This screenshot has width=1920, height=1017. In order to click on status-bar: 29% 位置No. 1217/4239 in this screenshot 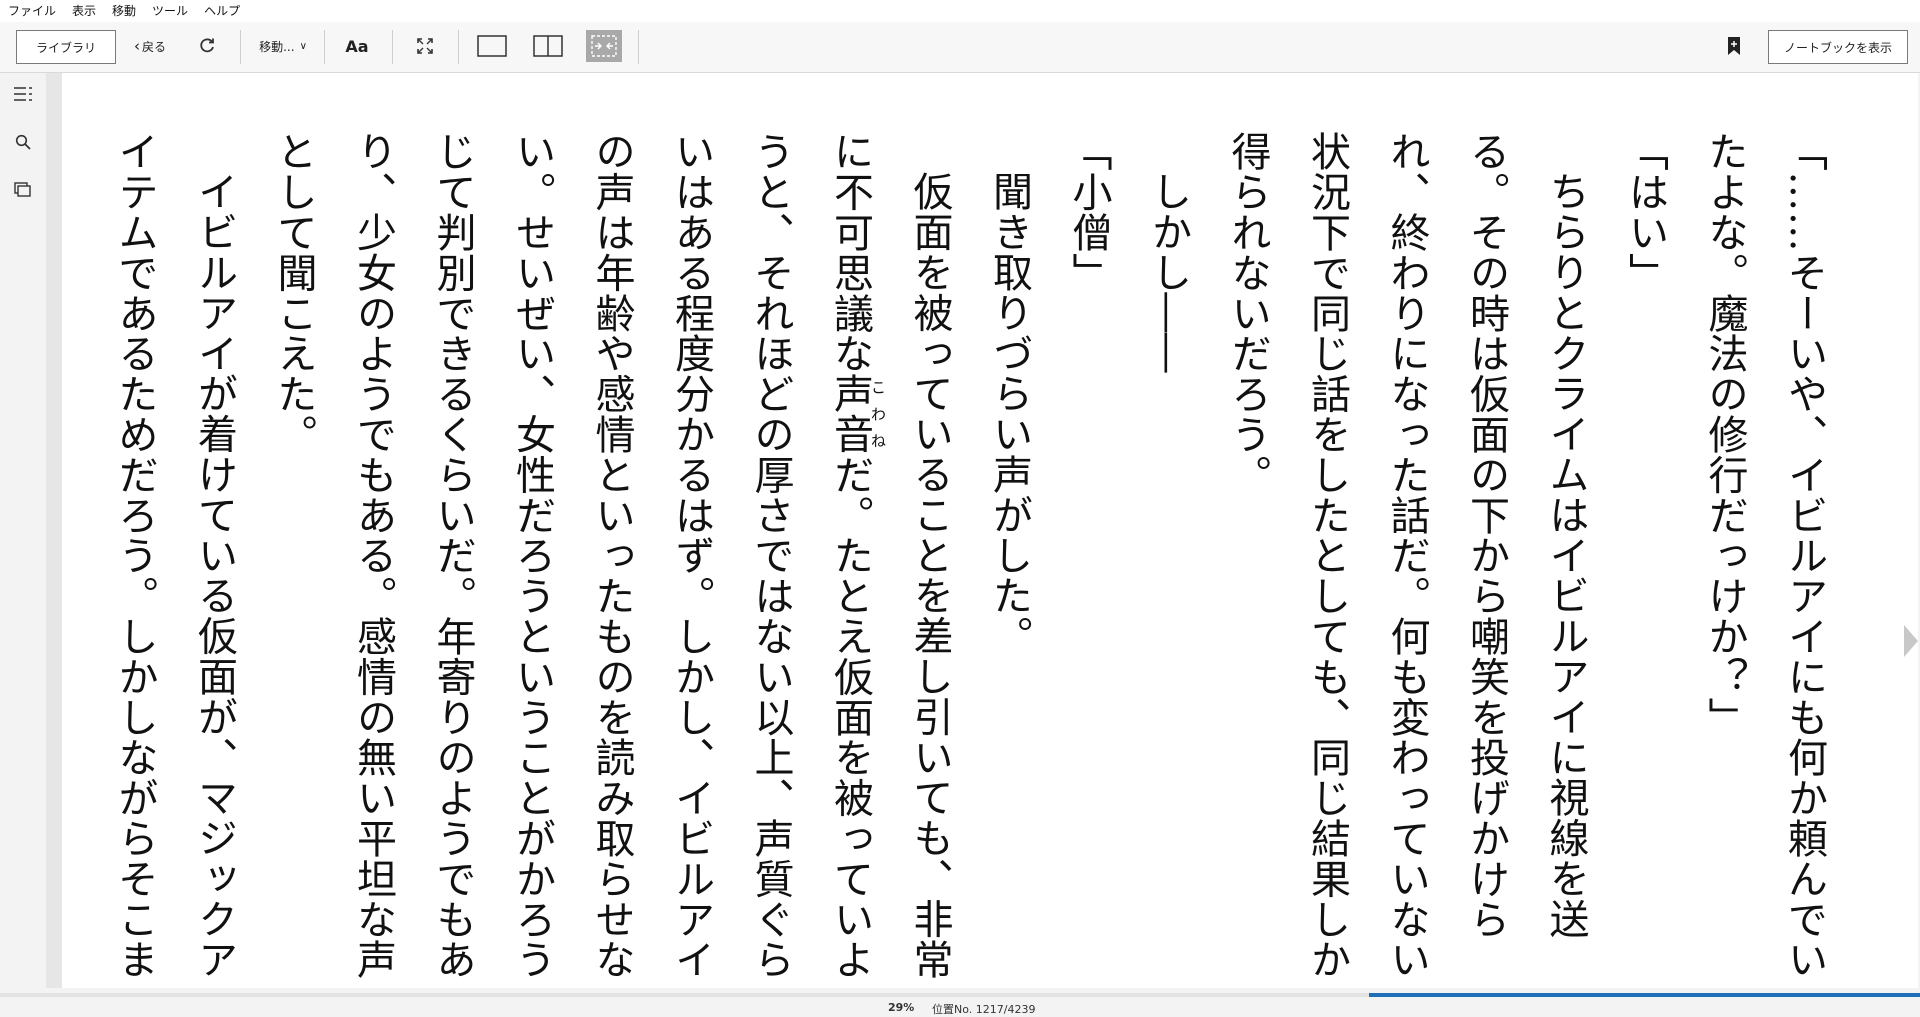, I will do `click(960, 1005)`.